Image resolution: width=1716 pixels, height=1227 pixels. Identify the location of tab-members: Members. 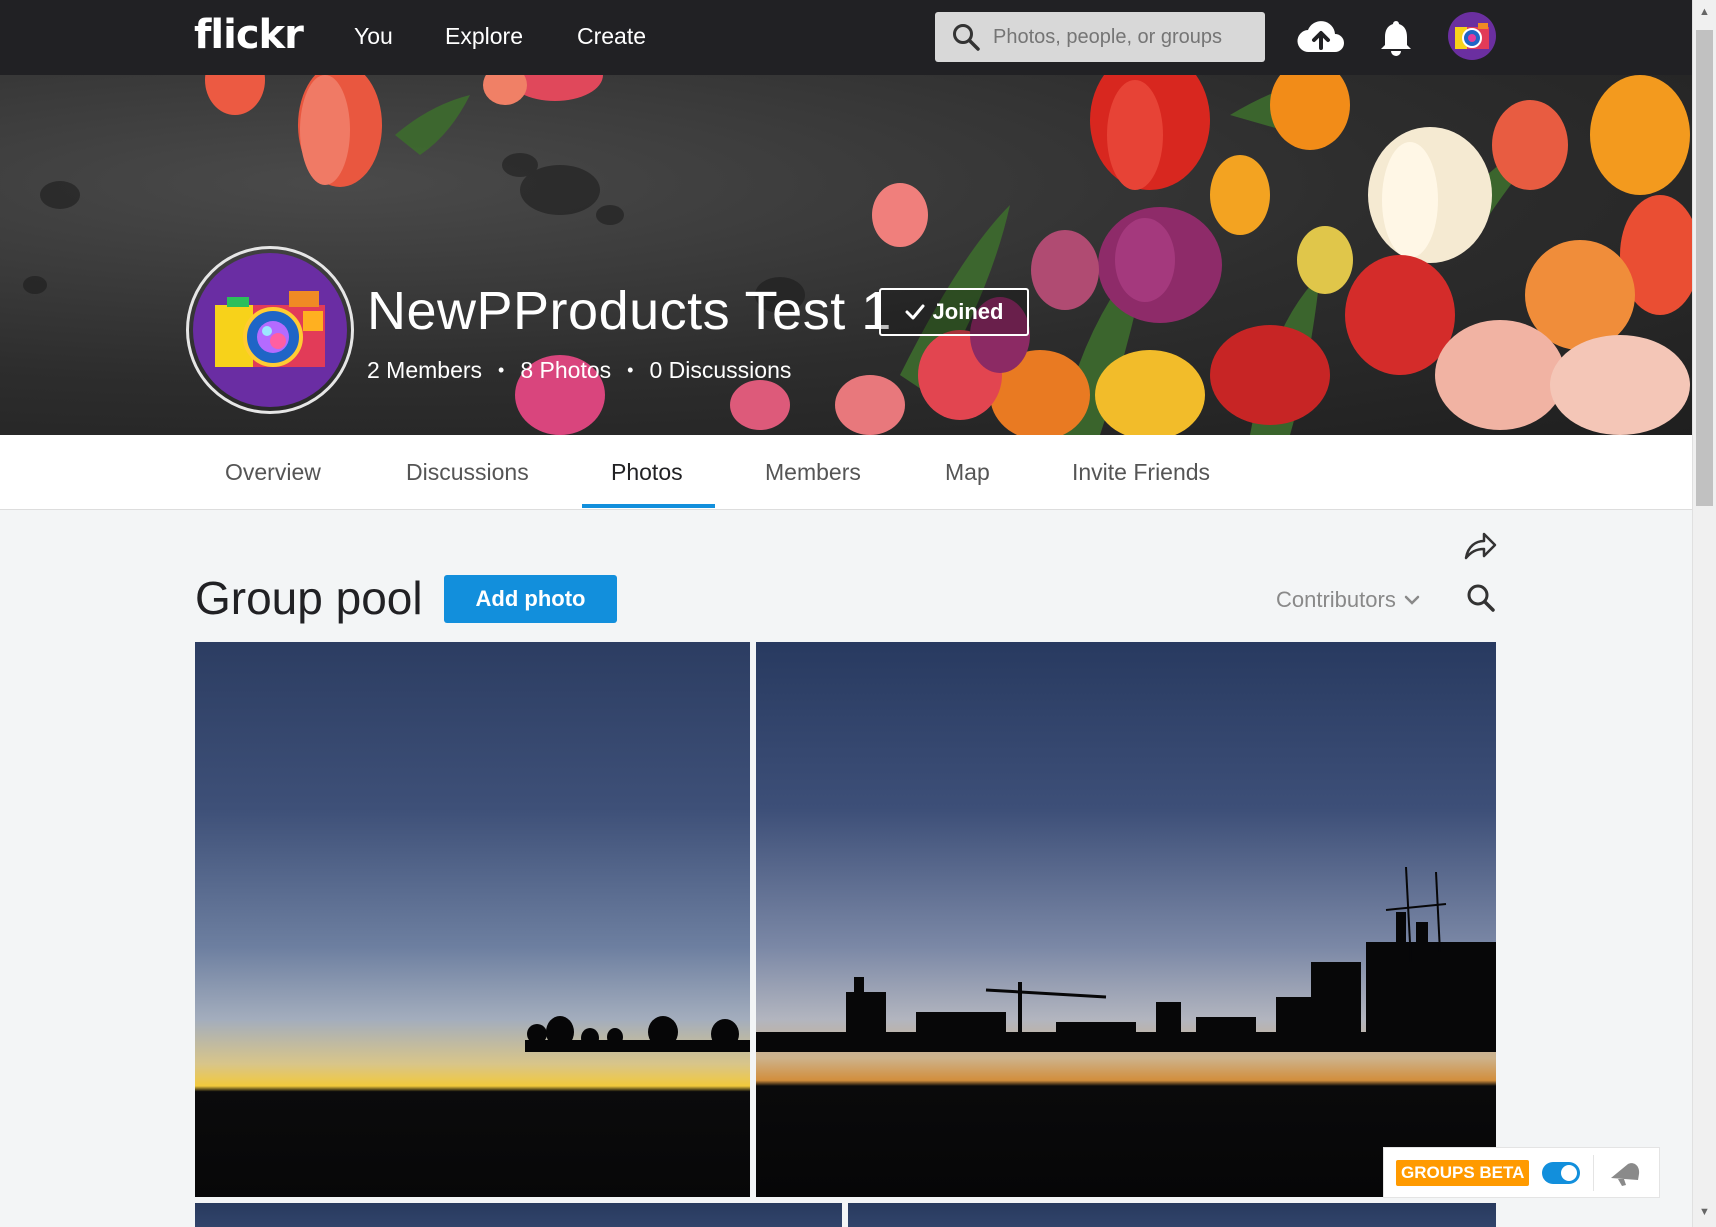
(813, 472).